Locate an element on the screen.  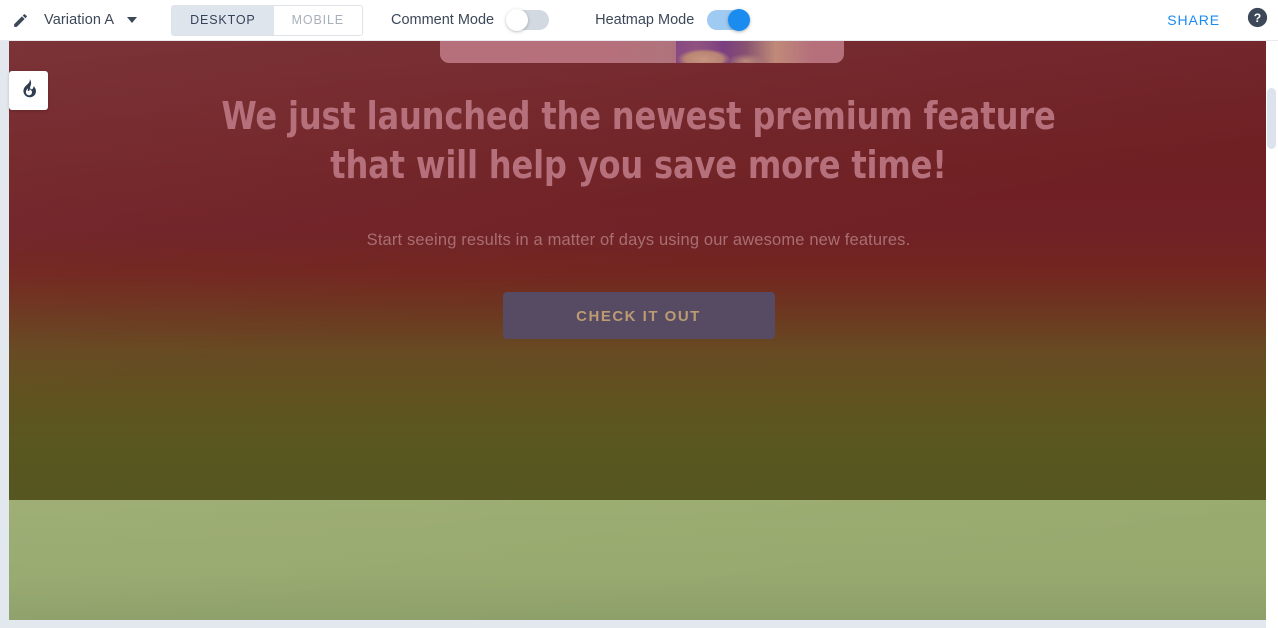
chevron-down-icon is located at coordinates (132, 20).